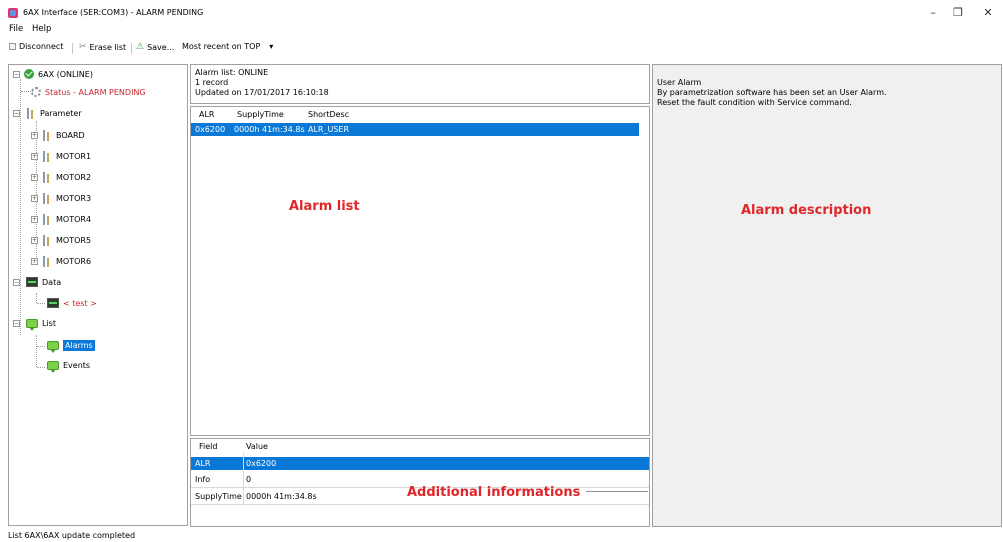 The width and height of the screenshot is (1003, 542). What do you see at coordinates (74, 177) in the screenshot?
I see `tree-node-label: MOTOR2` at bounding box center [74, 177].